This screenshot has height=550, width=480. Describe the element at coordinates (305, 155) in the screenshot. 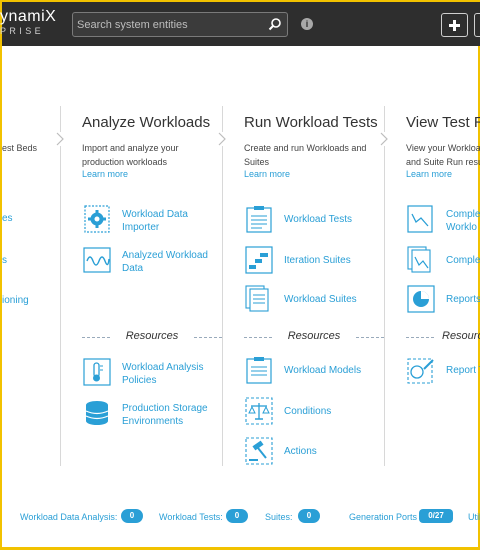

I see `column-description: Create and run Workloads and Suites` at that location.